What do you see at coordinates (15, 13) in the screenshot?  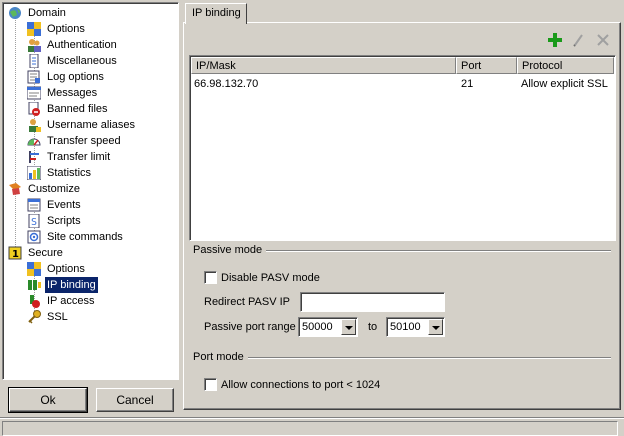 I see `globe-icon` at bounding box center [15, 13].